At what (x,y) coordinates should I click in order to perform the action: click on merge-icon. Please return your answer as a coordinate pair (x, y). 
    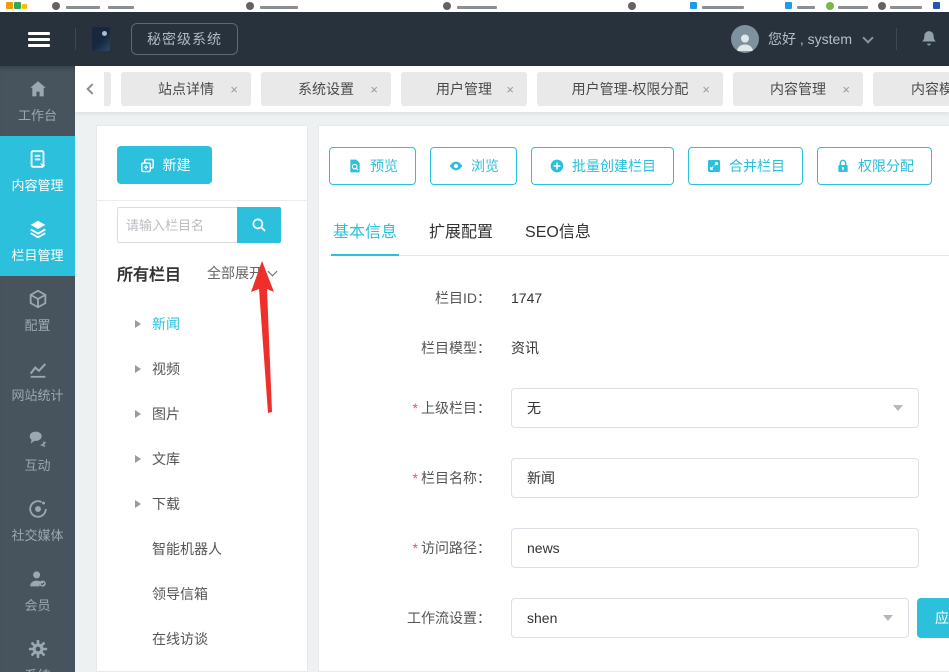
    Looking at the image, I should click on (714, 166).